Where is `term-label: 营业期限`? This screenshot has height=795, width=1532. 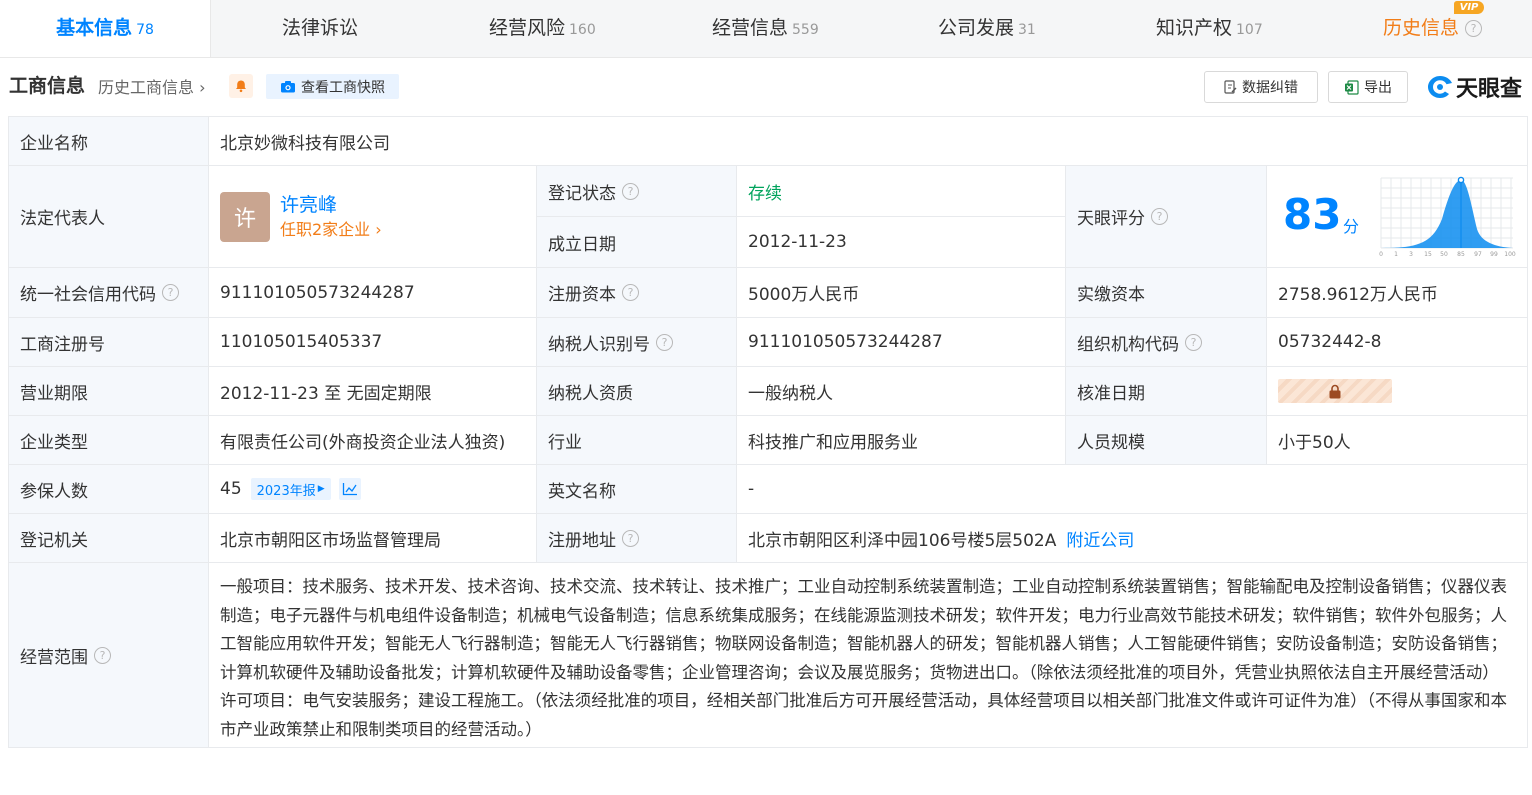 term-label: 营业期限 is located at coordinates (108, 391).